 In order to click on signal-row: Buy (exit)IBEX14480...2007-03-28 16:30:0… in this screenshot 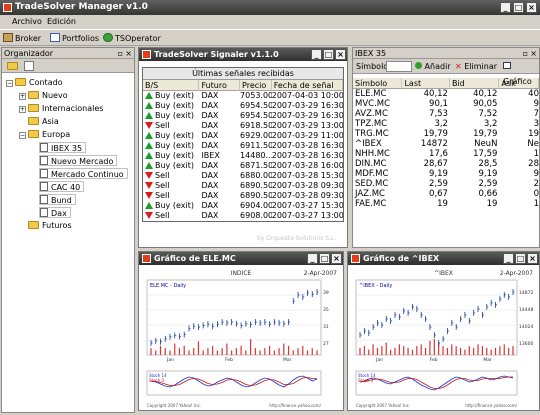, I will do `click(243, 156)`.